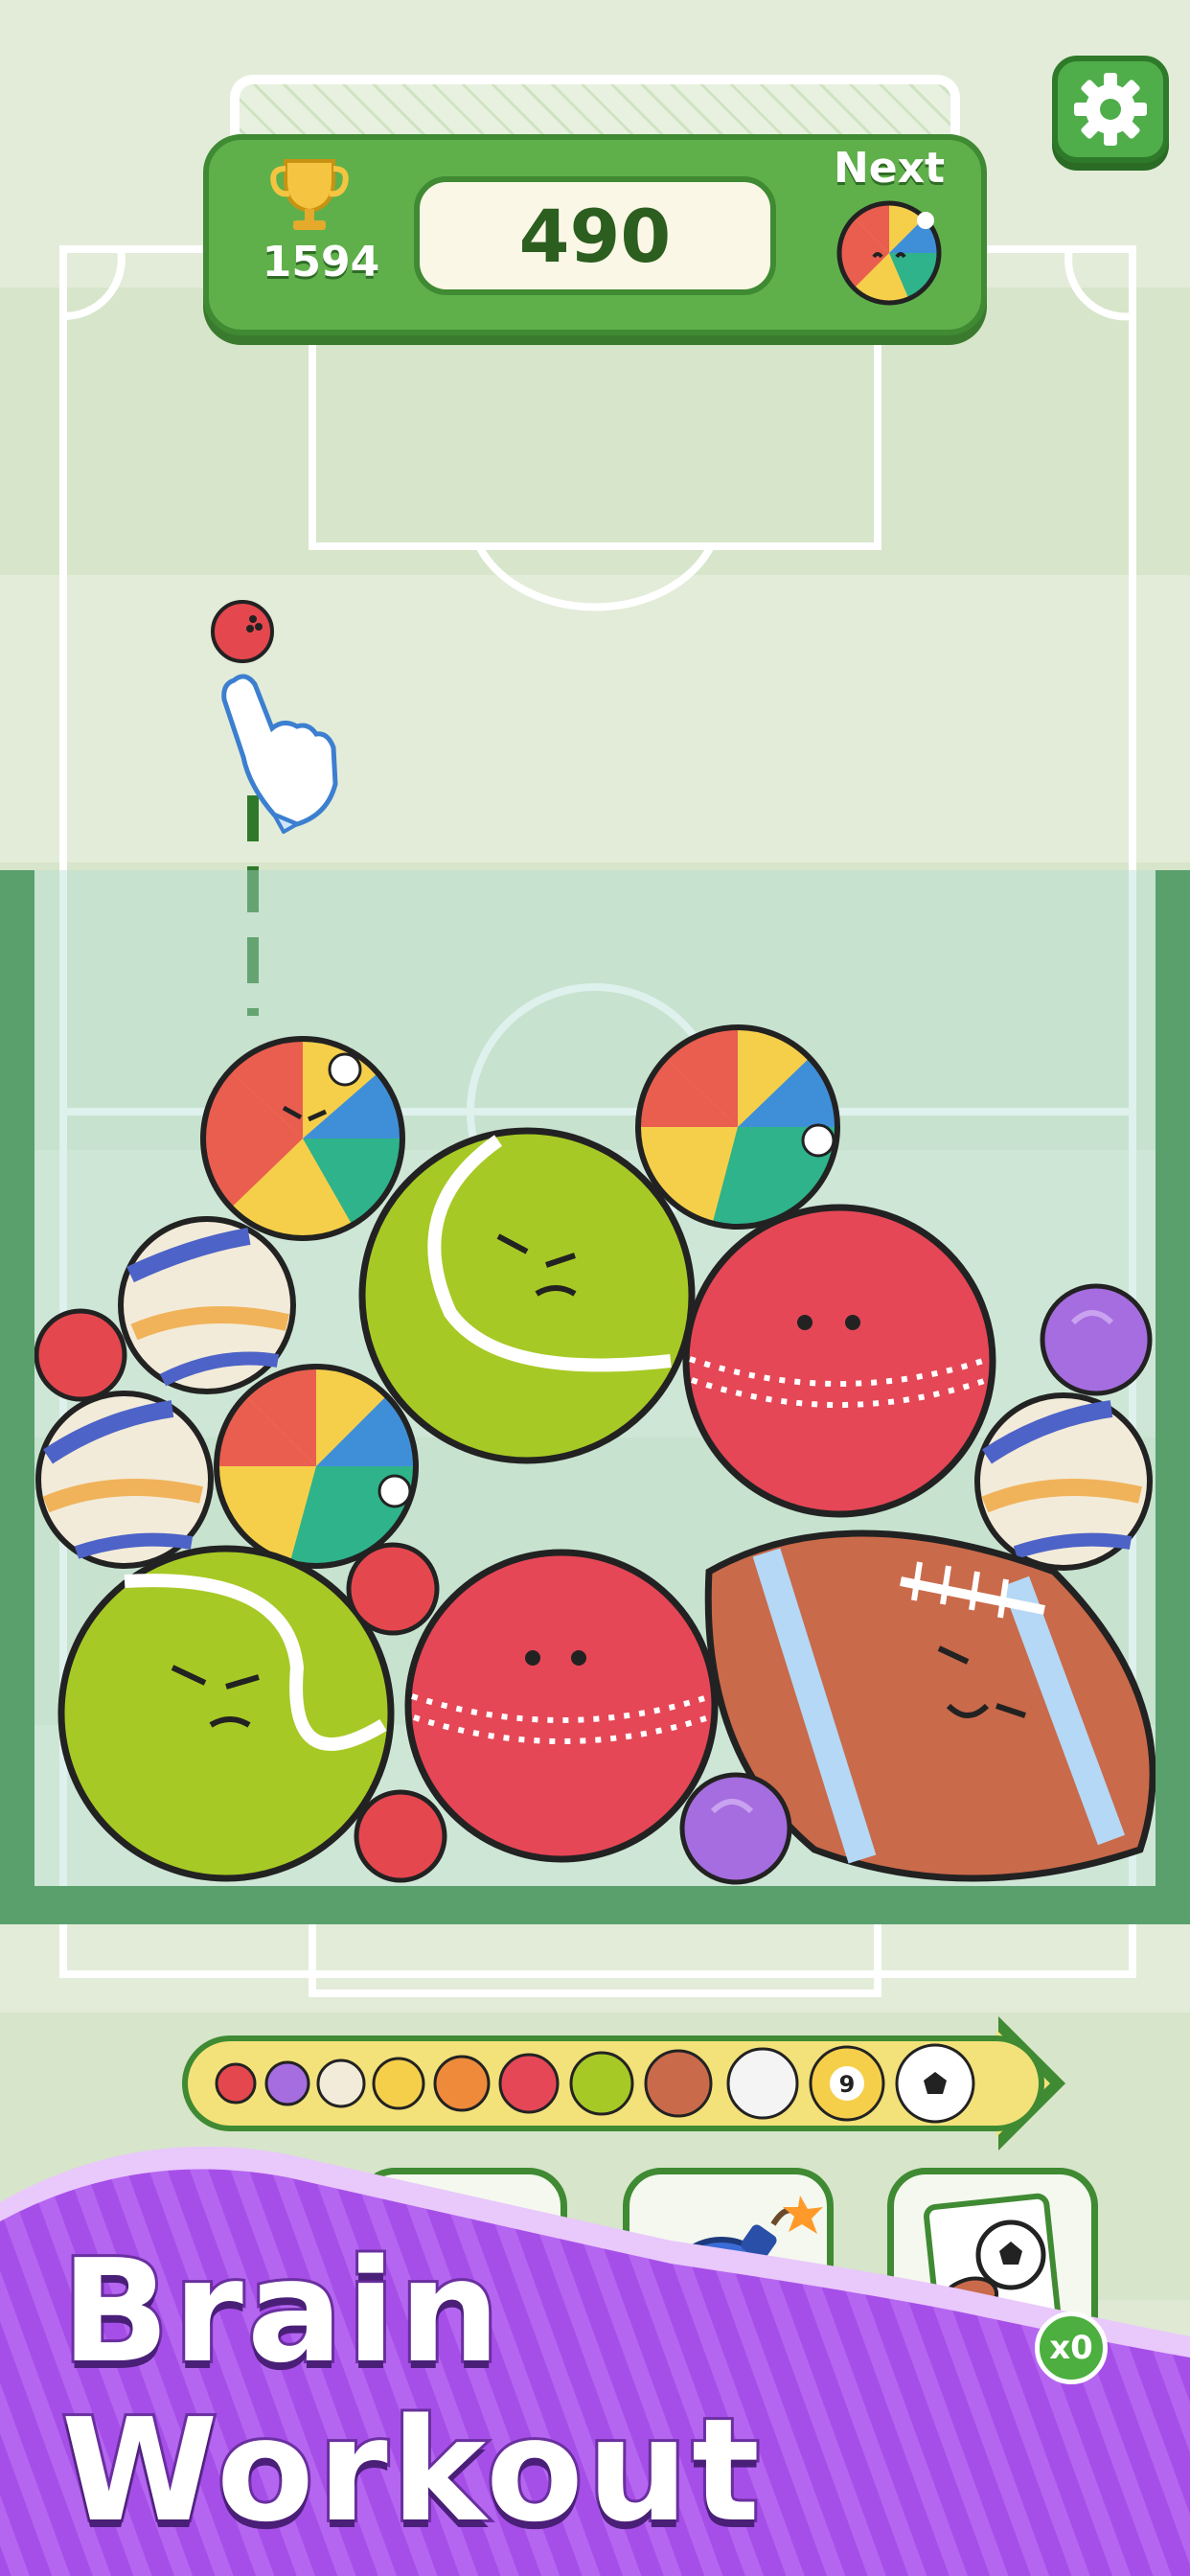 This screenshot has height=2576, width=1190. What do you see at coordinates (17, 1397) in the screenshot?
I see `container-wall-left` at bounding box center [17, 1397].